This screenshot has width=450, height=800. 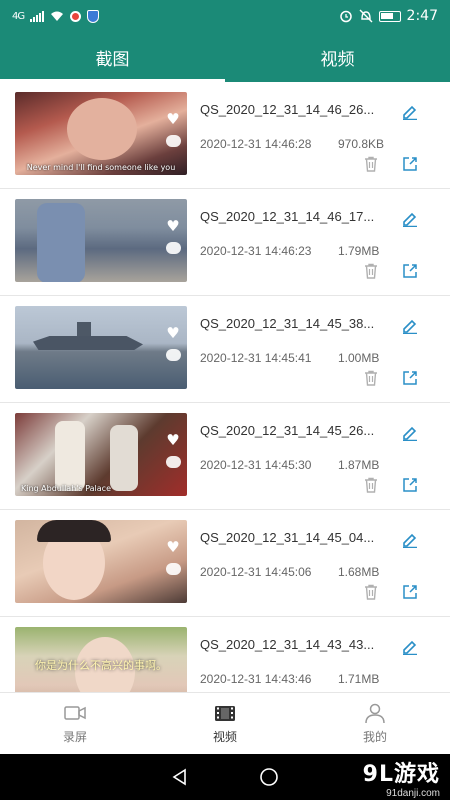 I want to click on nav-videos: 视频, so click(x=225, y=723).